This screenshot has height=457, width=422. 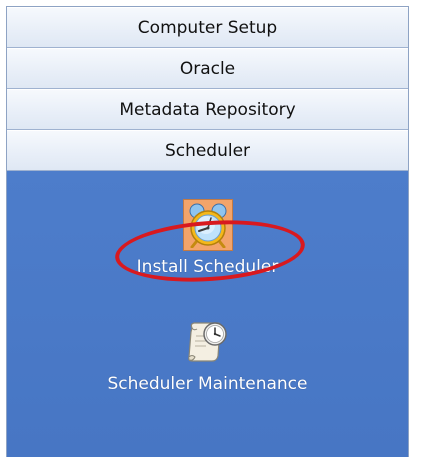 What do you see at coordinates (207, 150) in the screenshot?
I see `section-header-scheduler: Scheduler` at bounding box center [207, 150].